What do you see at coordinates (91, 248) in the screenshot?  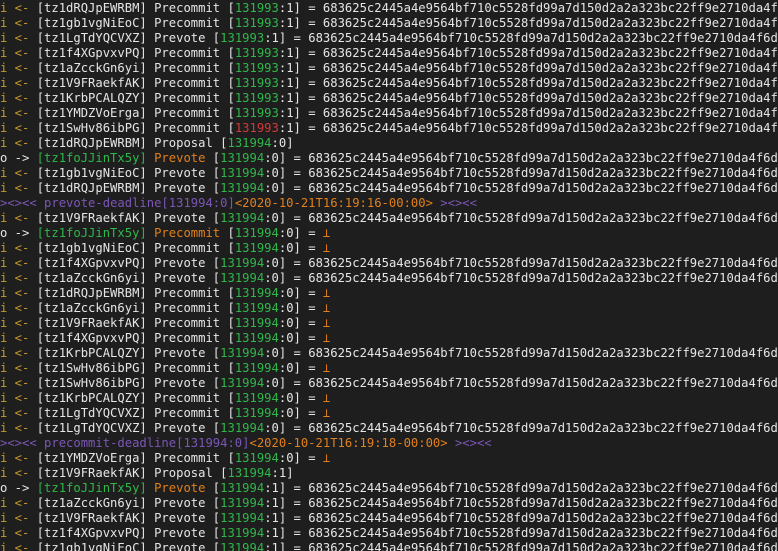 I see `peer-id: [tz1gb1vgNiEoC]` at bounding box center [91, 248].